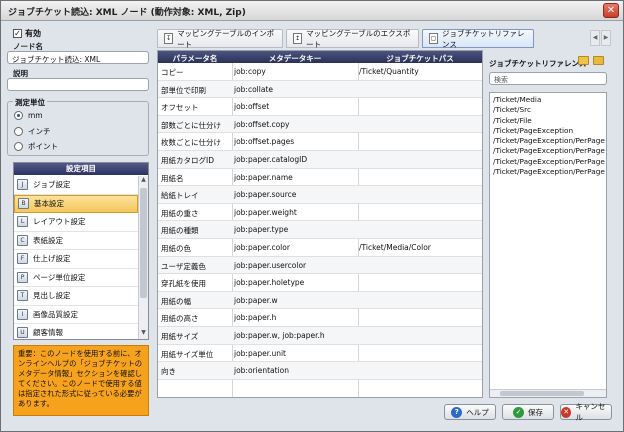 This screenshot has height=432, width=624. What do you see at coordinates (143, 334) in the screenshot?
I see `scroll-down-icon: ▼` at bounding box center [143, 334].